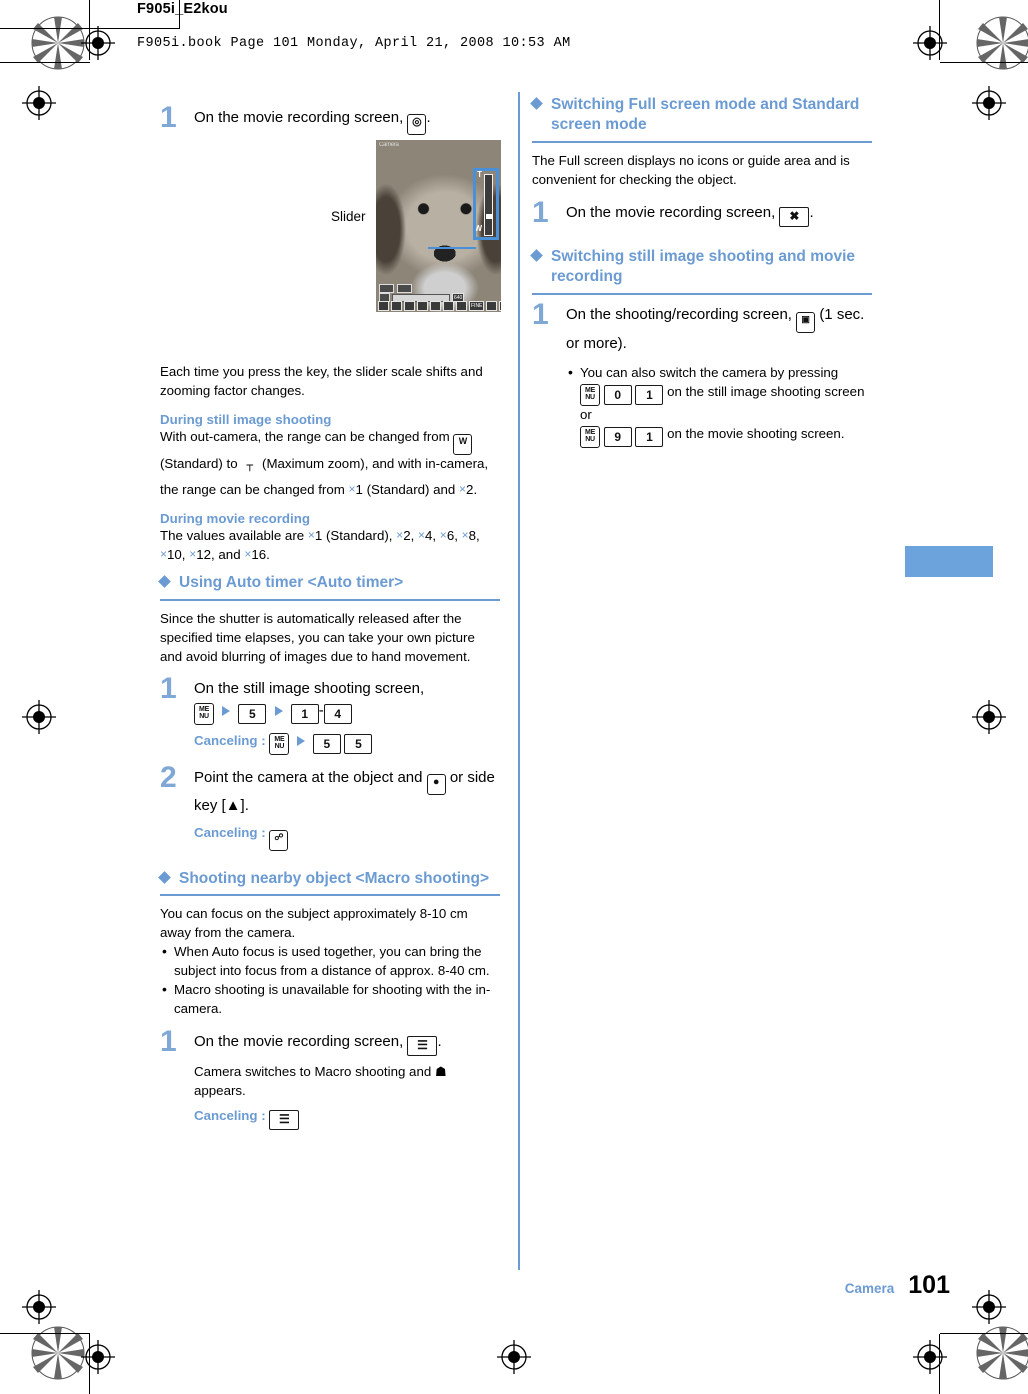  Describe the element at coordinates (383, 306) in the screenshot. I see `status-icon-a` at that location.